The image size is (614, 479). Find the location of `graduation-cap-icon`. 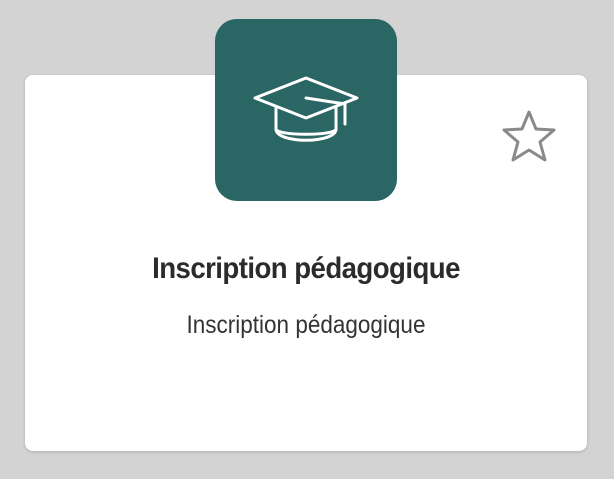

graduation-cap-icon is located at coordinates (306, 110).